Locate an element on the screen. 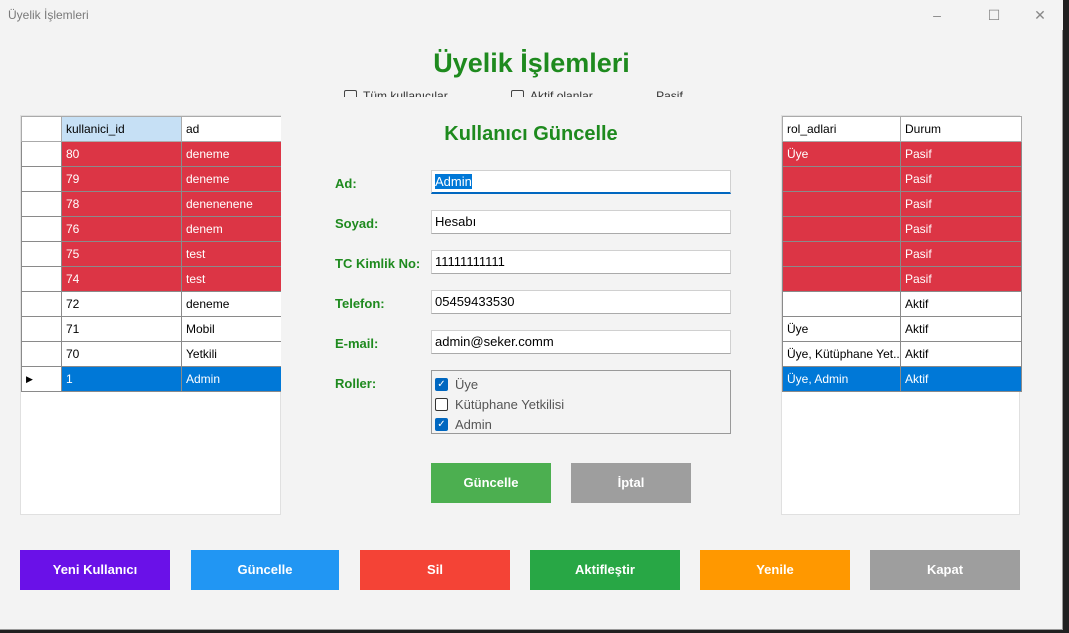  cell-kullanici-id: 79 is located at coordinates (121, 179).